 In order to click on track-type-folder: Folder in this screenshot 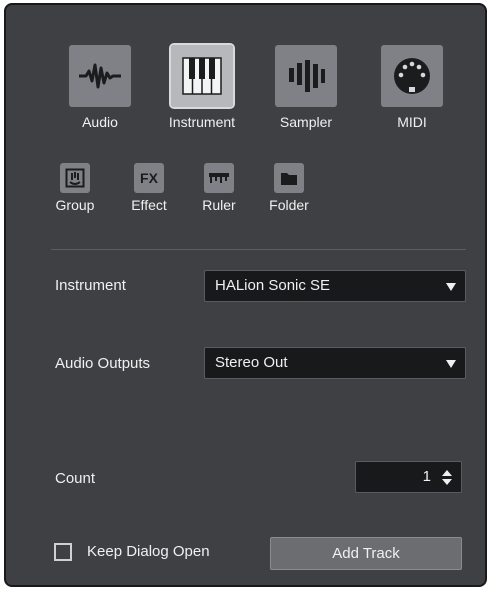, I will do `click(289, 191)`.